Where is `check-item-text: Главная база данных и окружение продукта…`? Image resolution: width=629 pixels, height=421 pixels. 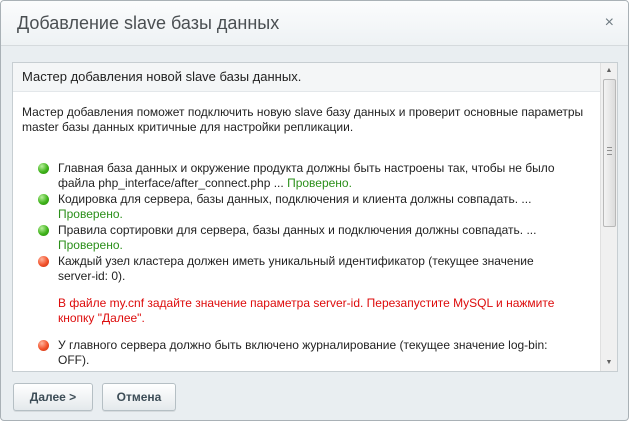
check-item-text: Главная база данных и окружение продукта… is located at coordinates (313, 176).